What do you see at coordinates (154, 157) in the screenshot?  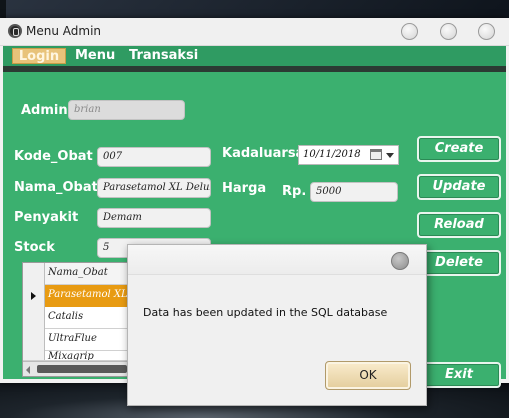 I see `kode-obat-field: 007` at bounding box center [154, 157].